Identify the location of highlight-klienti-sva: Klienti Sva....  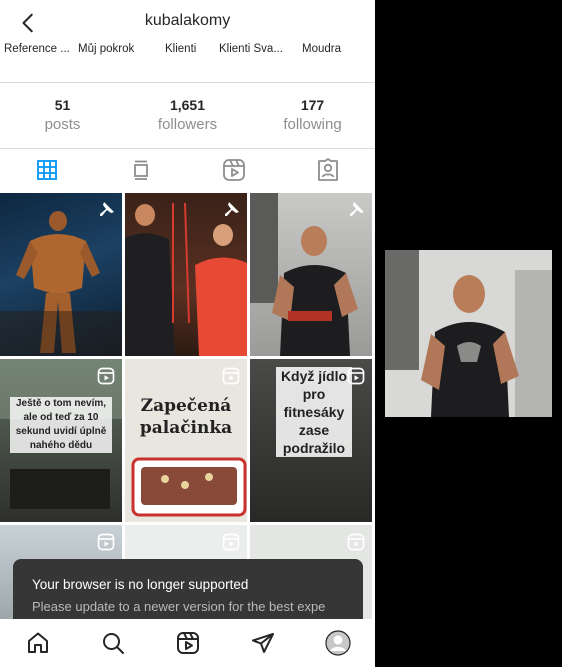
(258, 50).